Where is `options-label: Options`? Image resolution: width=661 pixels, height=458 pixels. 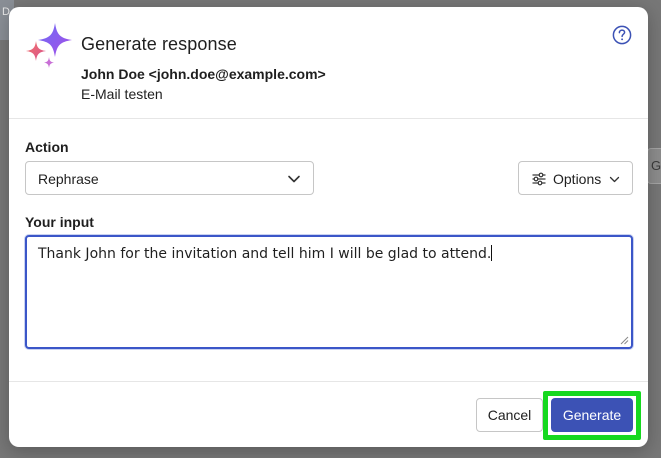
options-label: Options is located at coordinates (577, 179).